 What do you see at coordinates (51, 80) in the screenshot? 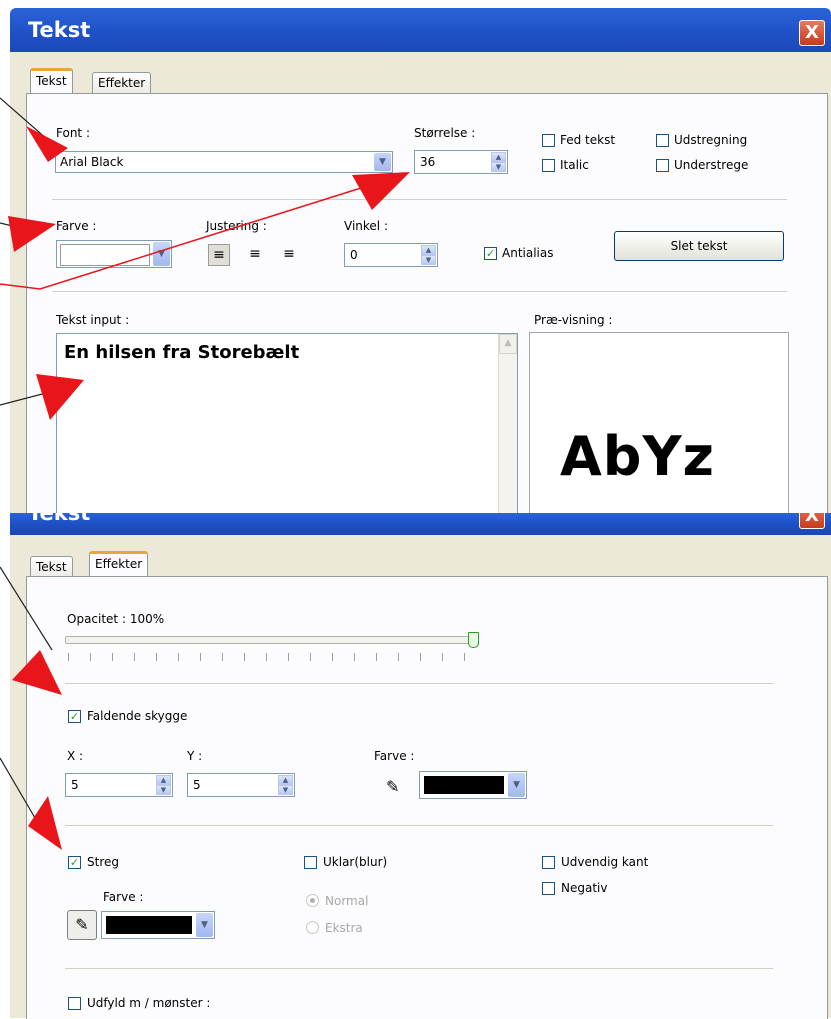
I see `tab-tekst: Tekst` at bounding box center [51, 80].